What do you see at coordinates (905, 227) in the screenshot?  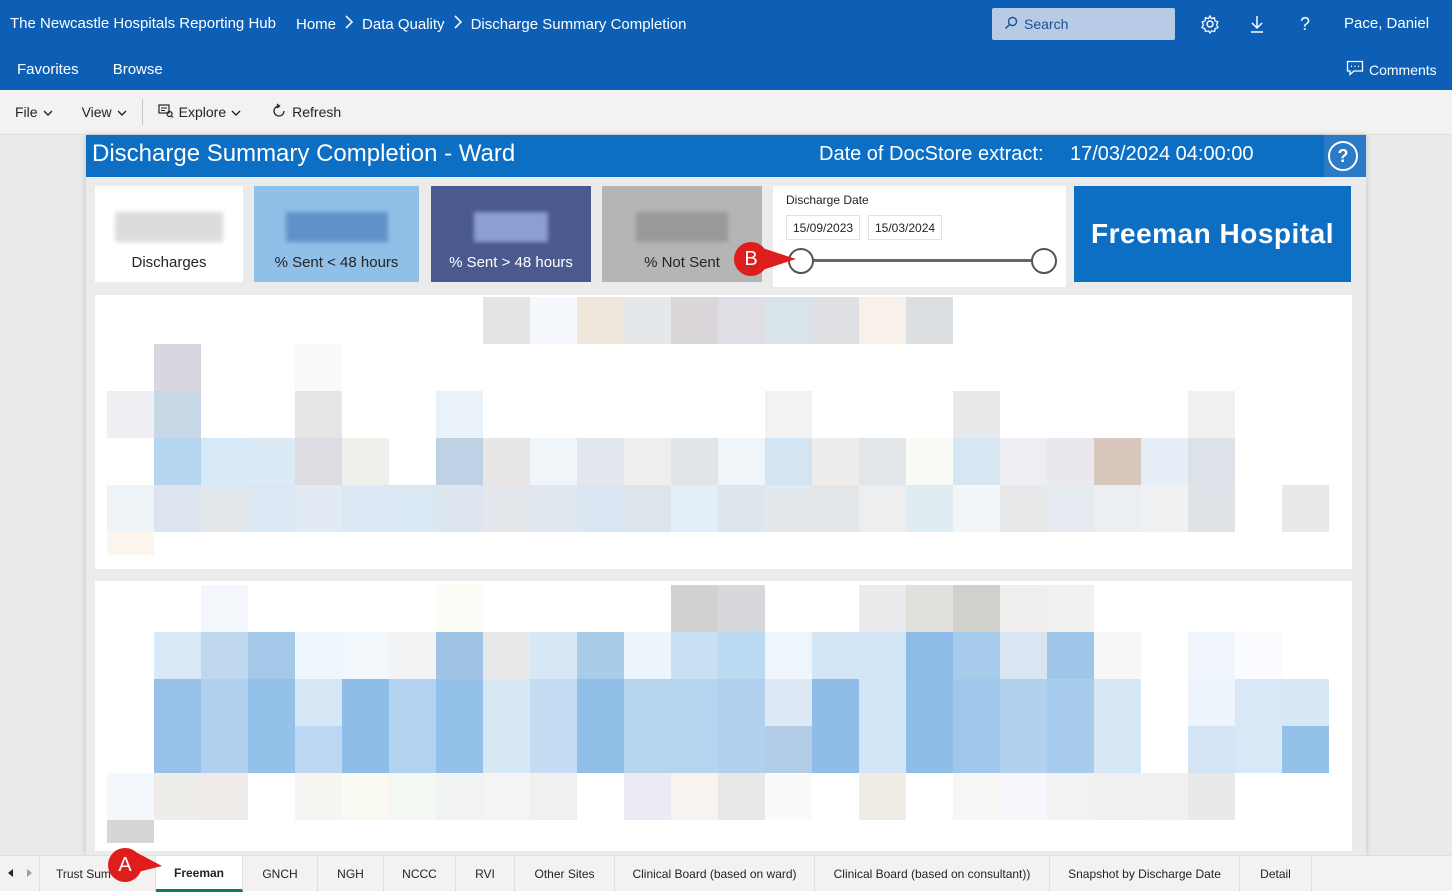 I see `slicer-end-date: 15/03/2024` at bounding box center [905, 227].